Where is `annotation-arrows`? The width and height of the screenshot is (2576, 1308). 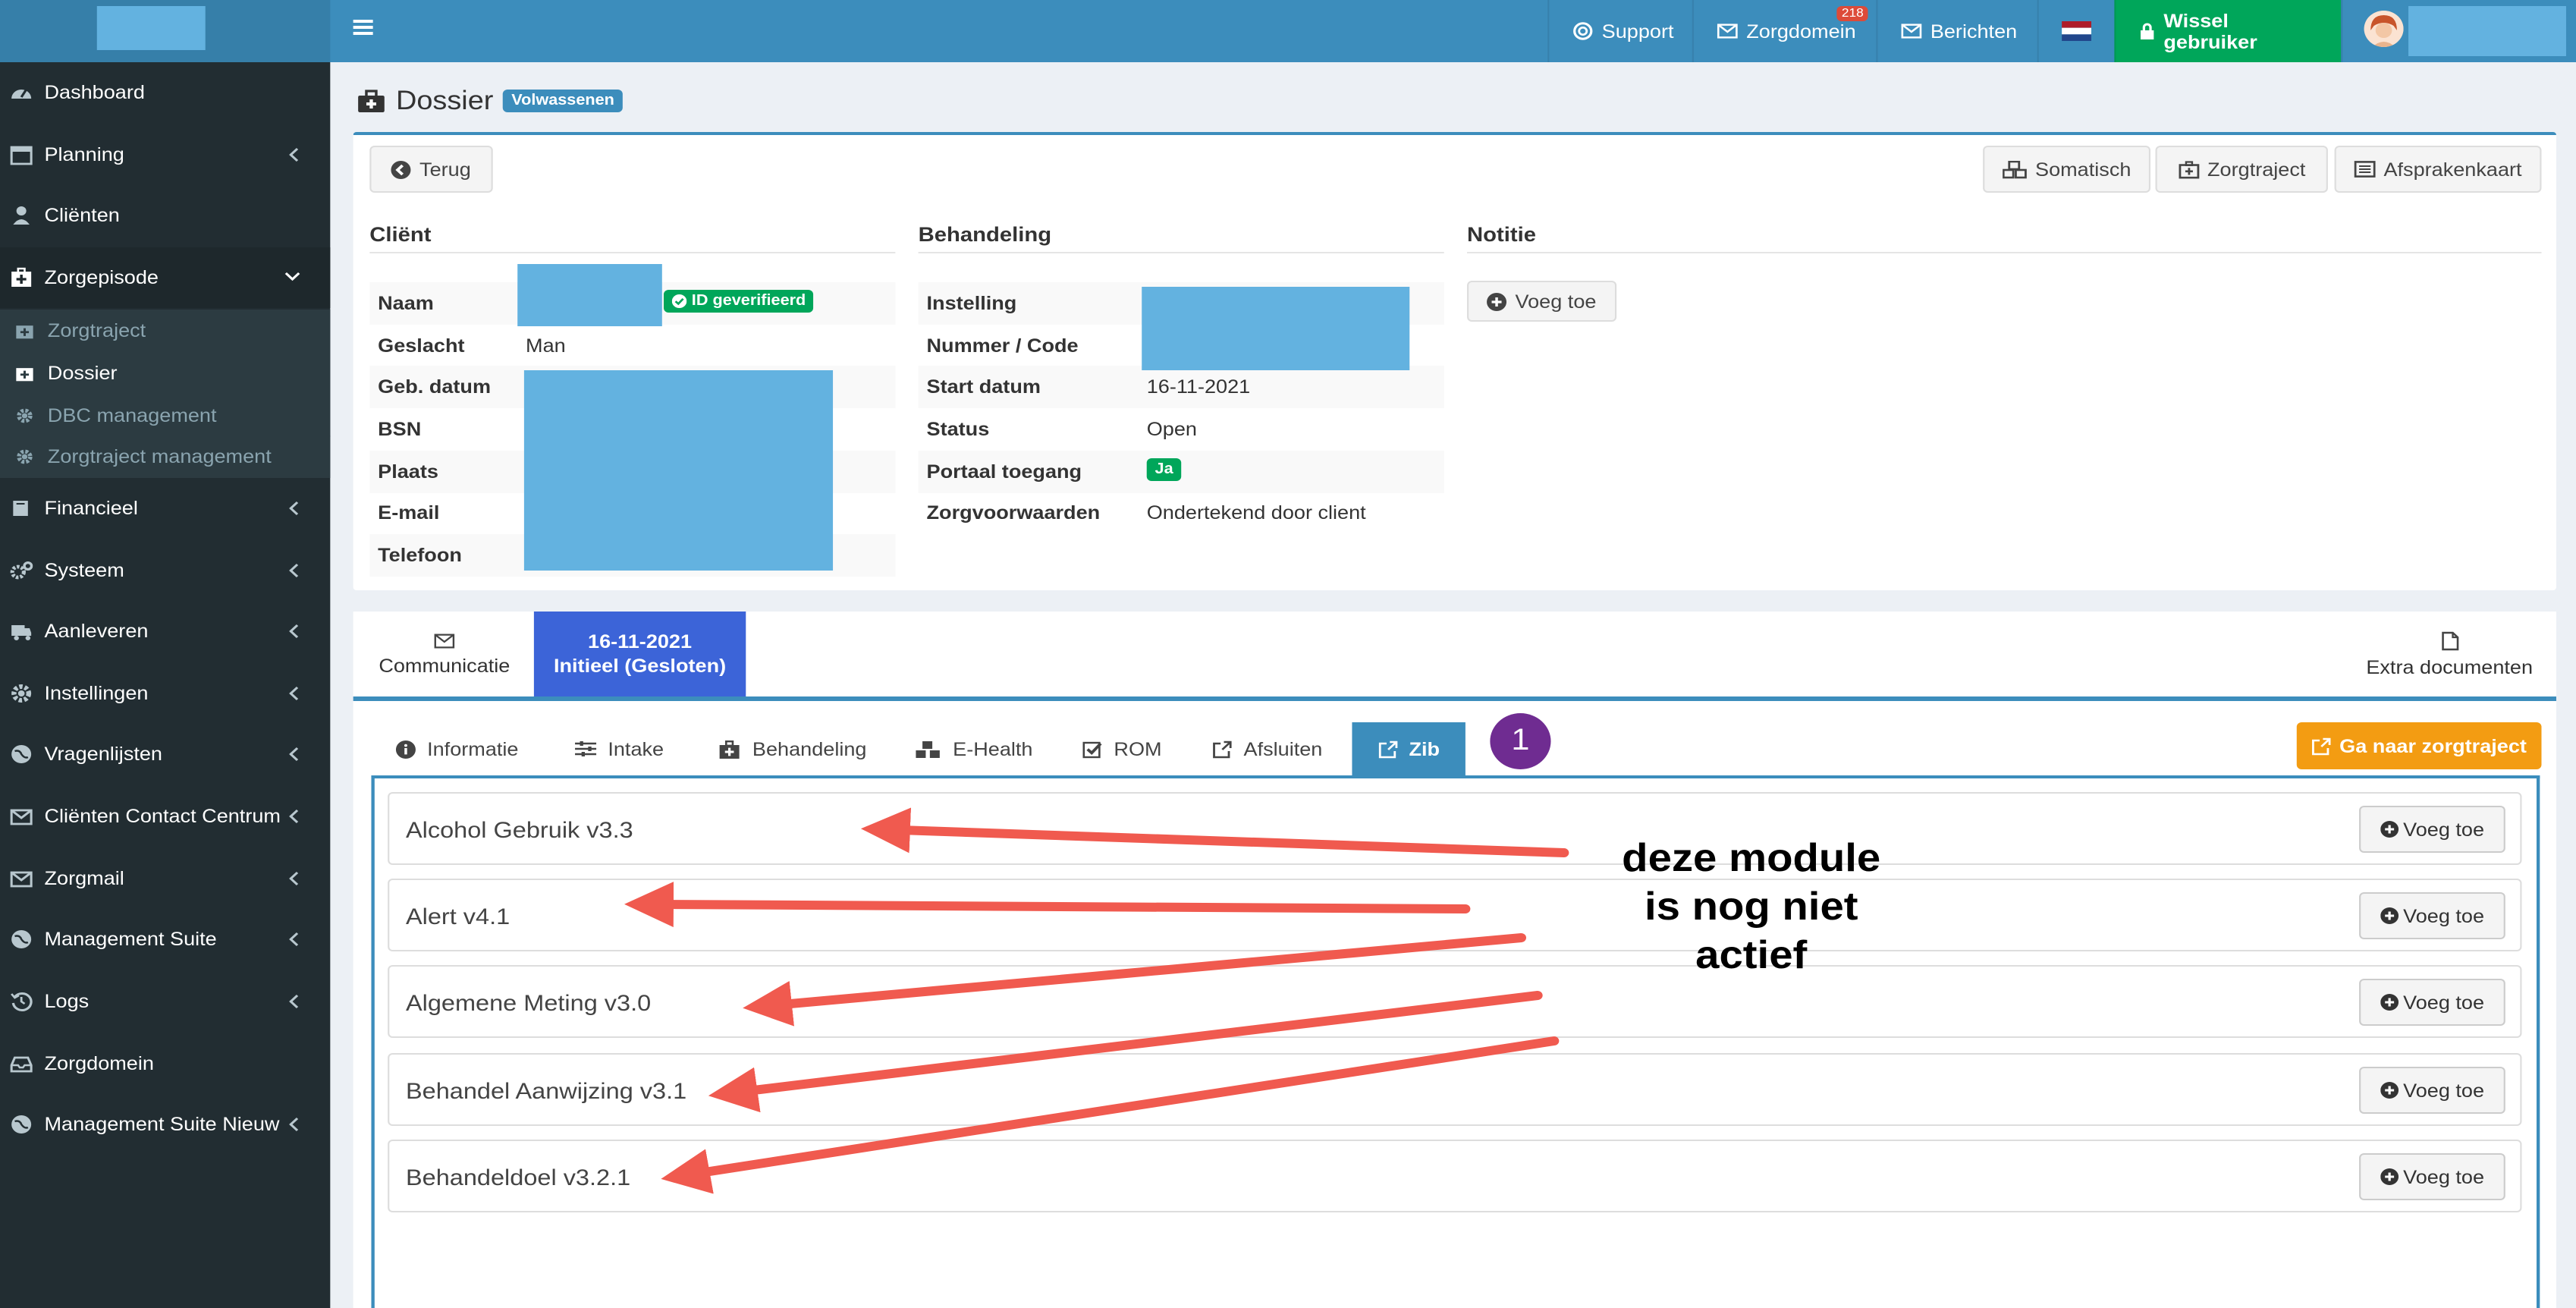 annotation-arrows is located at coordinates (1096, 1000).